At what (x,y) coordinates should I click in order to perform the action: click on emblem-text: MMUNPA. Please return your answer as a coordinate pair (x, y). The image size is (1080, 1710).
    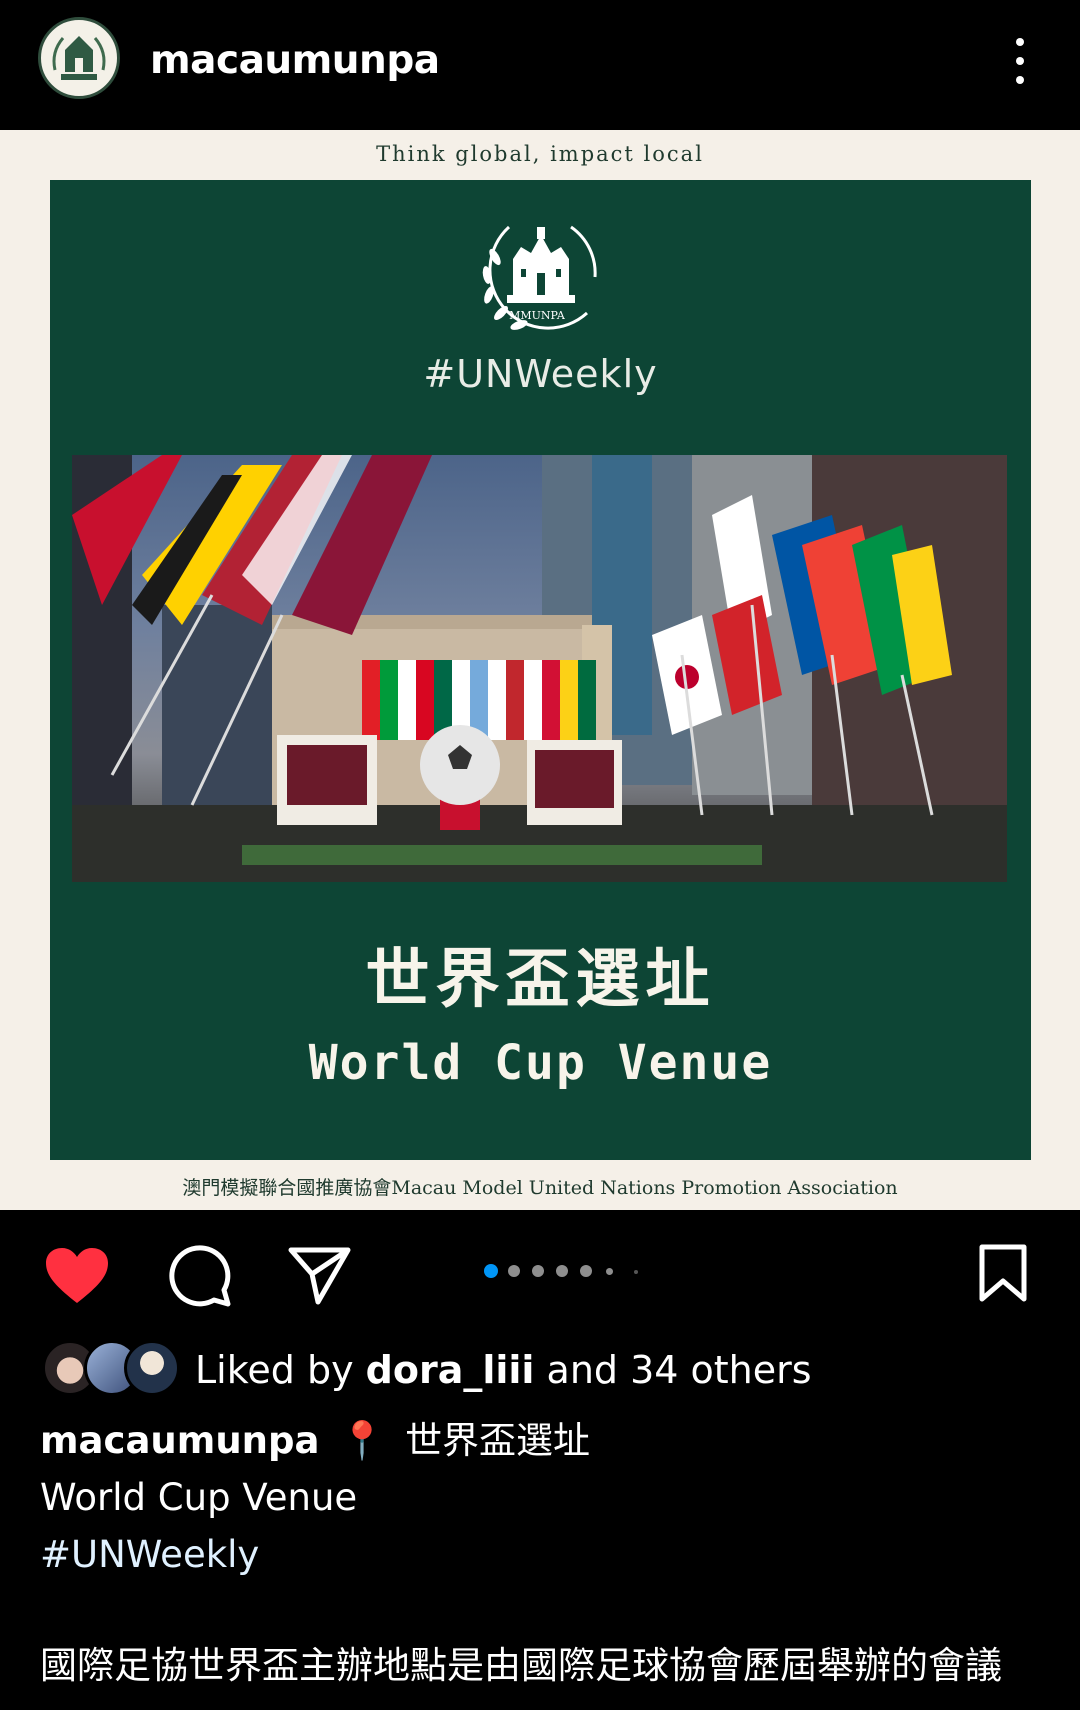
    Looking at the image, I should click on (537, 315).